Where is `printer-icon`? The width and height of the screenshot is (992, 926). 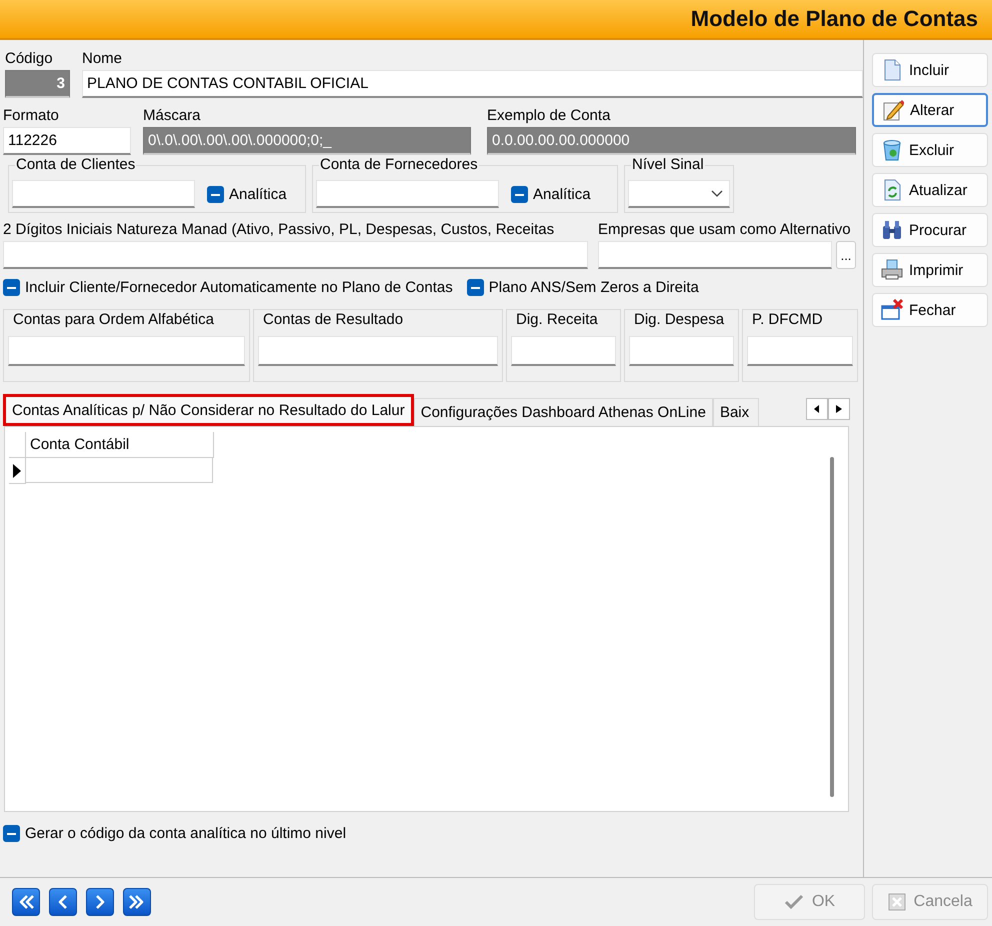
printer-icon is located at coordinates (892, 270).